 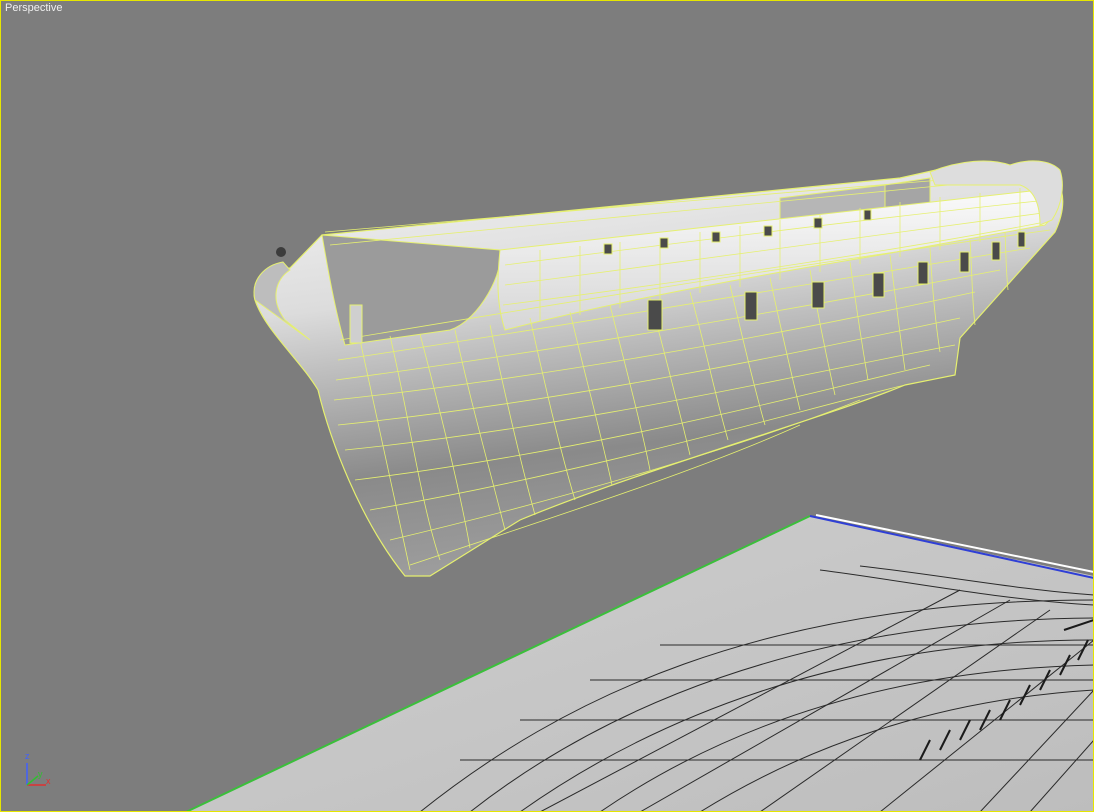 I want to click on axis-label-y: y, so click(x=40, y=774).